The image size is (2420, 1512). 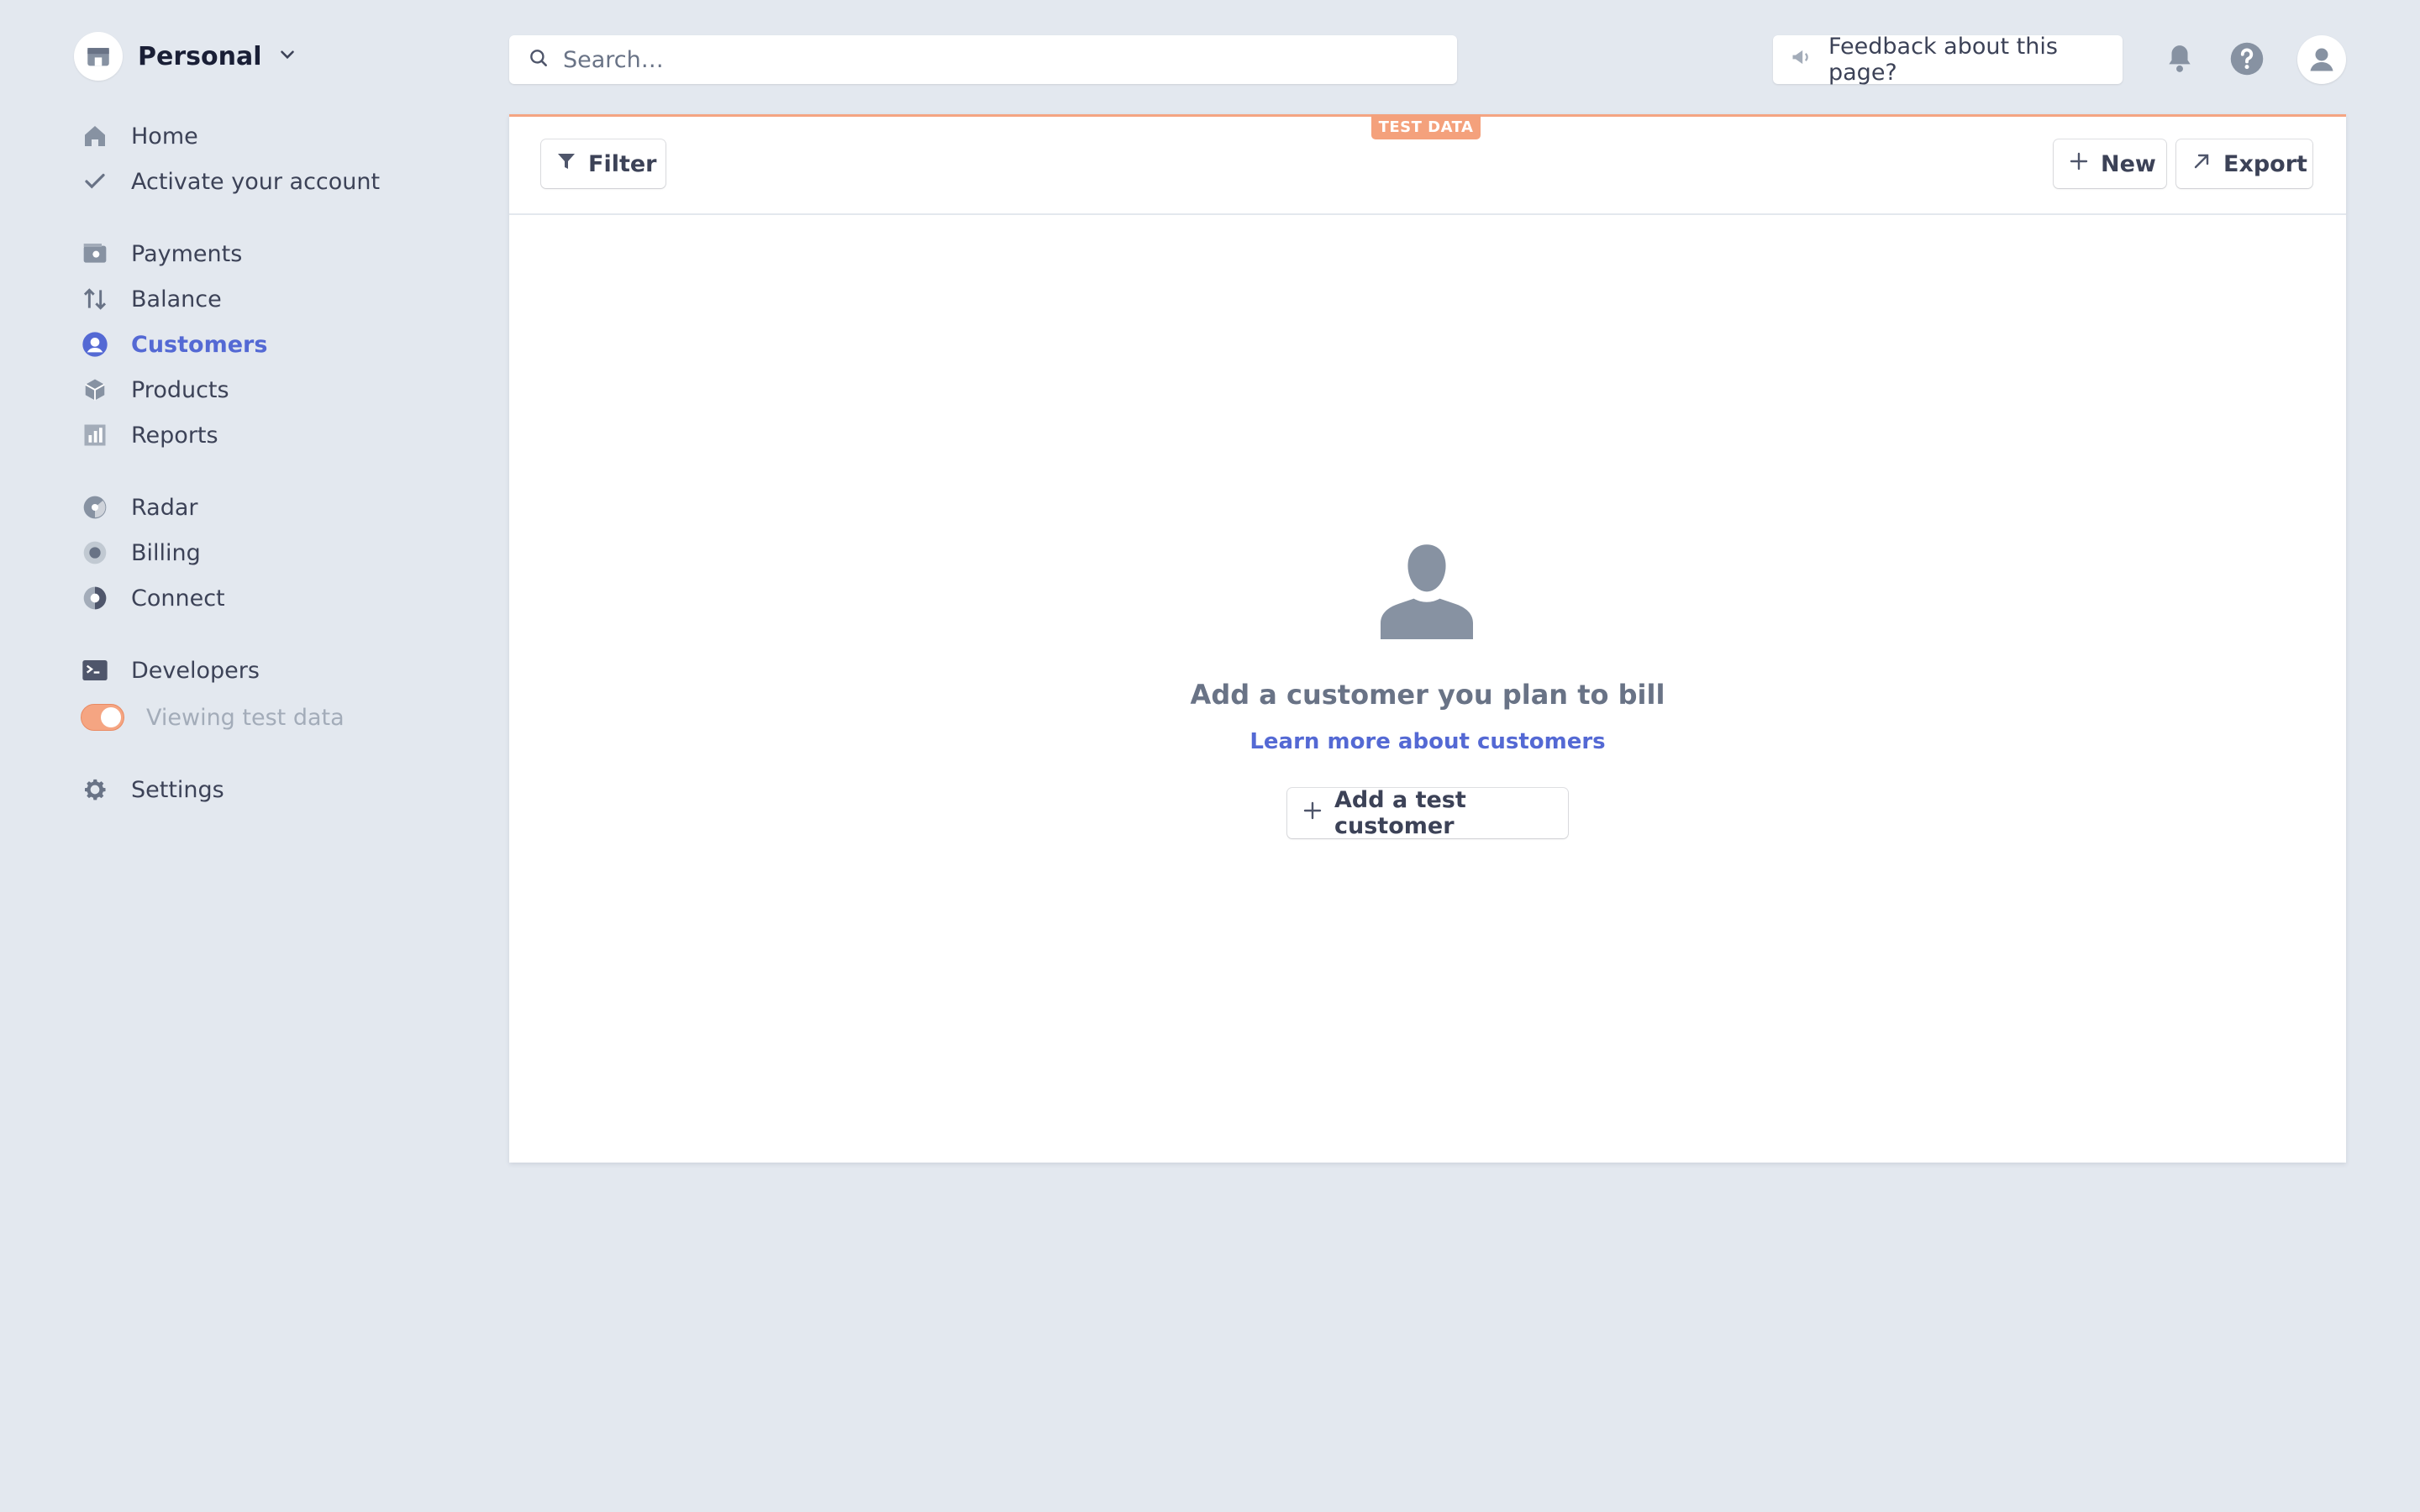 What do you see at coordinates (2202, 164) in the screenshot?
I see `export-arrow-icon` at bounding box center [2202, 164].